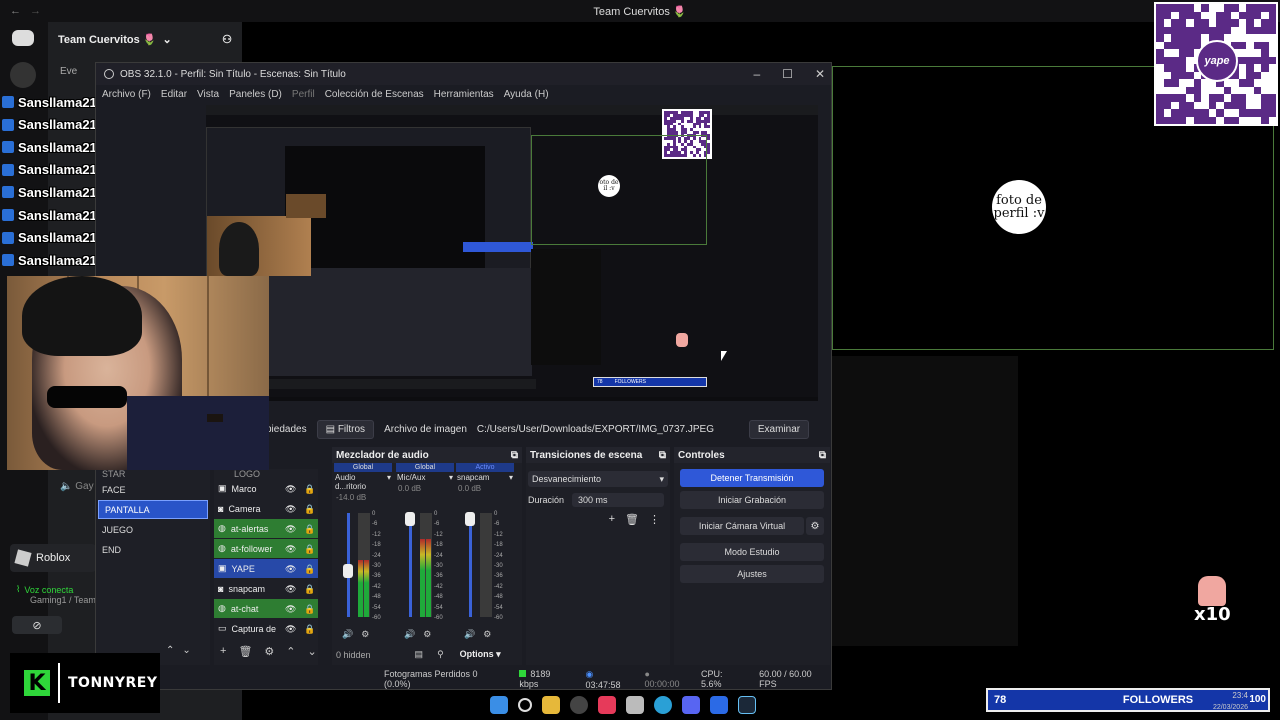  I want to click on discord-home-icon, so click(23, 38).